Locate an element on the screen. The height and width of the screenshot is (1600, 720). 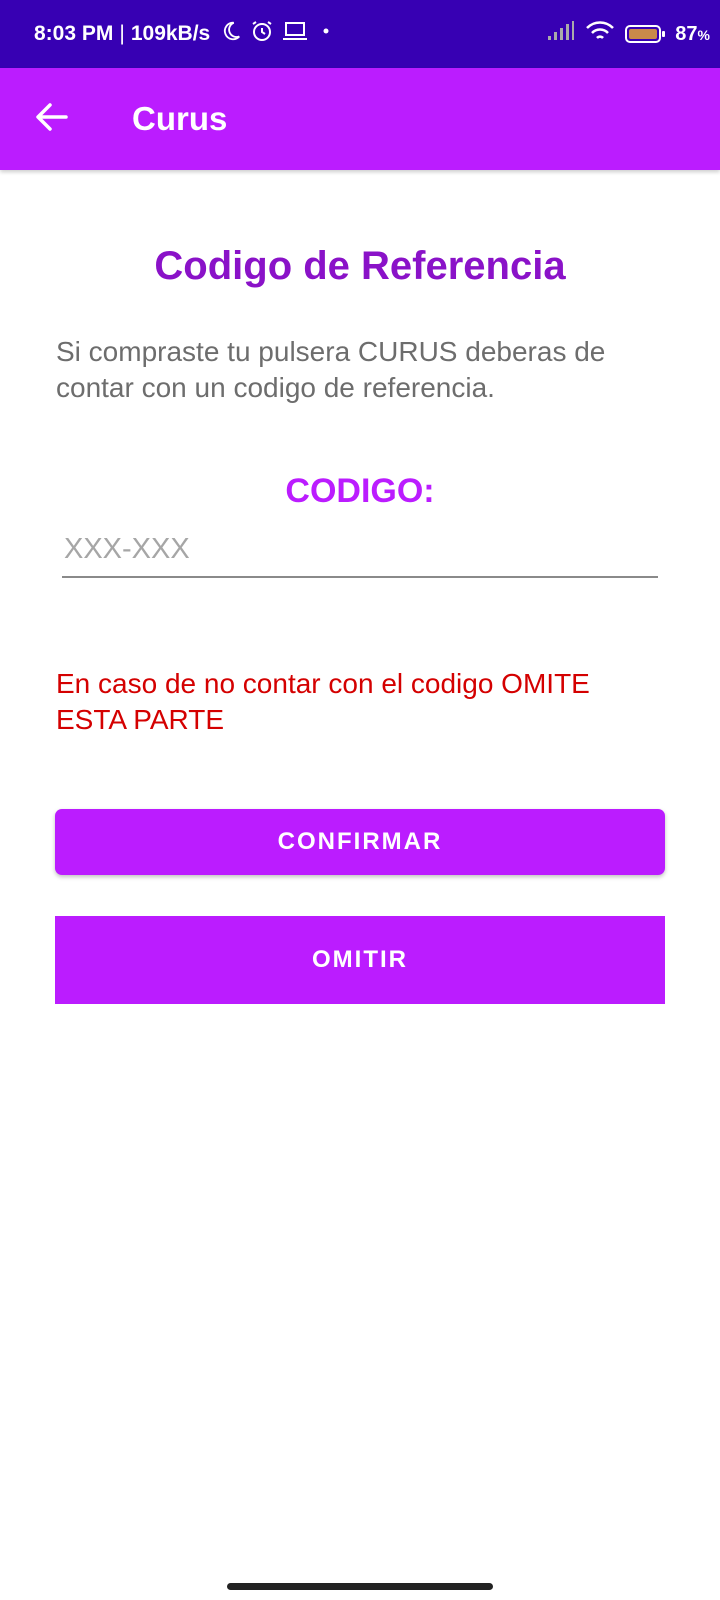
status-bar: 8:03 PM | 109kB/s 87% is located at coordinates (360, 34).